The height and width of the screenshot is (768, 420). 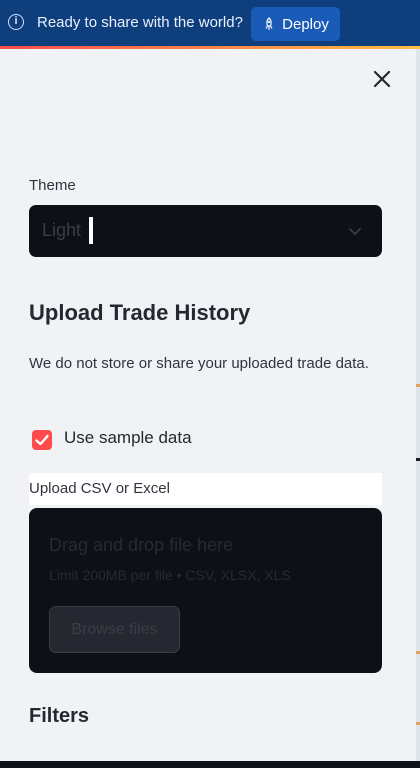 What do you see at coordinates (141, 545) in the screenshot?
I see `dropzone-title: Drag and drop file here` at bounding box center [141, 545].